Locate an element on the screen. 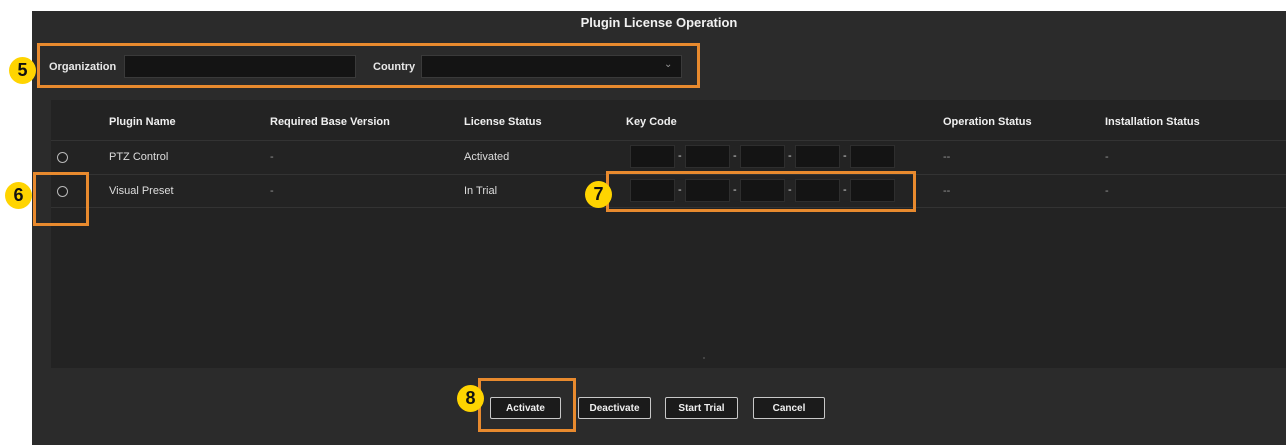 This screenshot has width=1286, height=445. callout-badge-7: 7 is located at coordinates (598, 194).